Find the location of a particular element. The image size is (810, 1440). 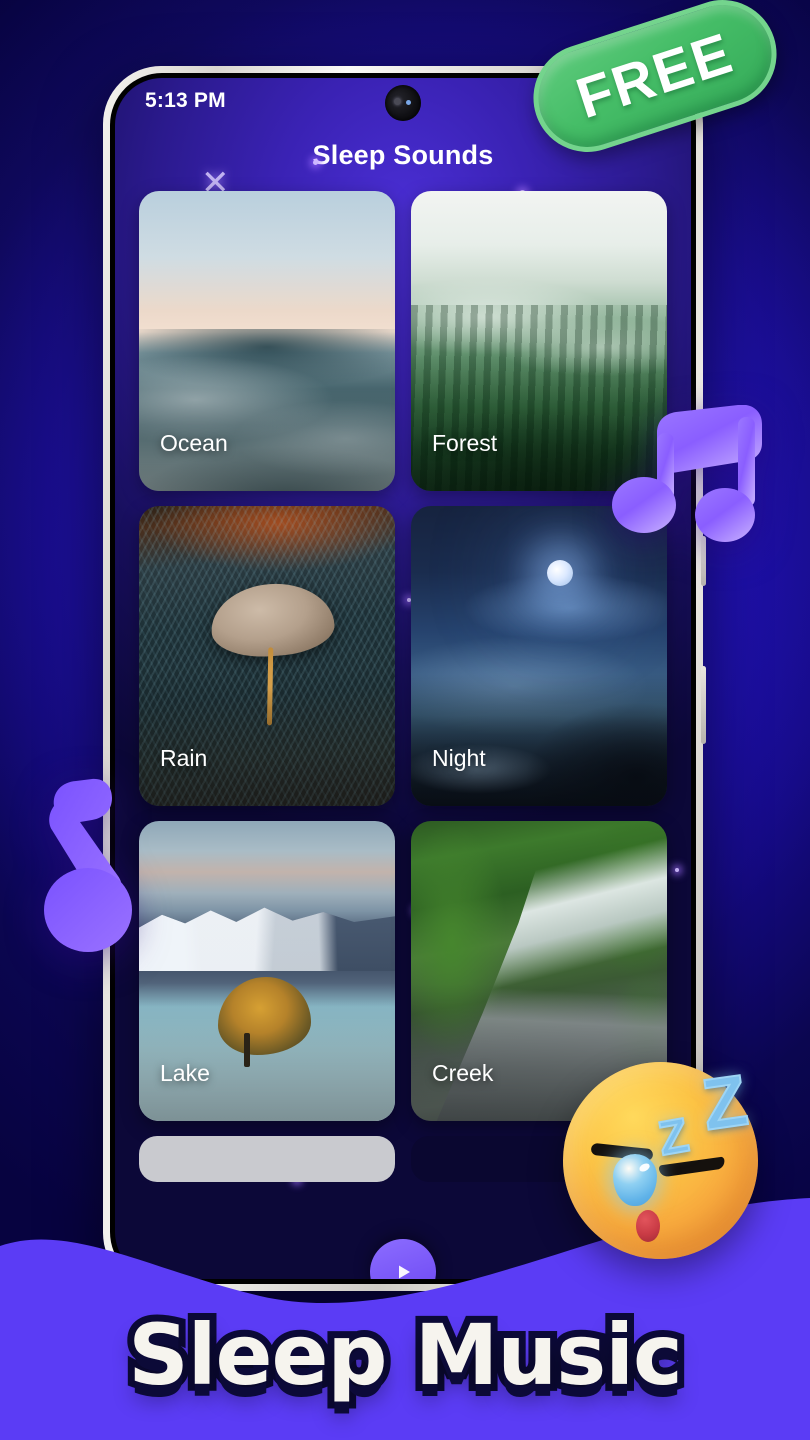

sound-card-lake: Lake is located at coordinates (267, 971).